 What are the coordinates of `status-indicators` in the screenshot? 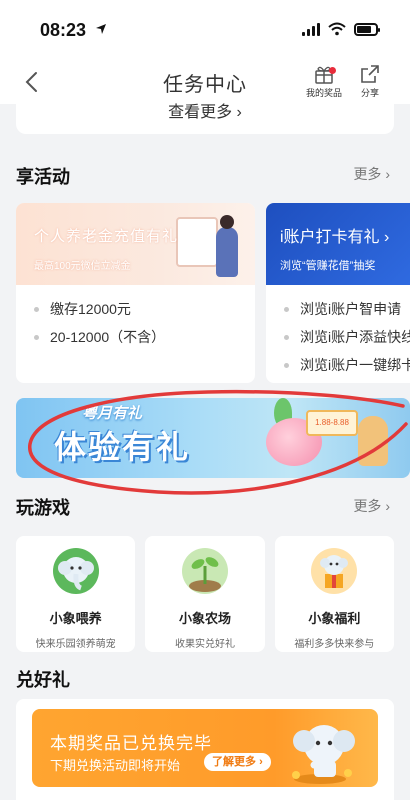 It's located at (341, 29).